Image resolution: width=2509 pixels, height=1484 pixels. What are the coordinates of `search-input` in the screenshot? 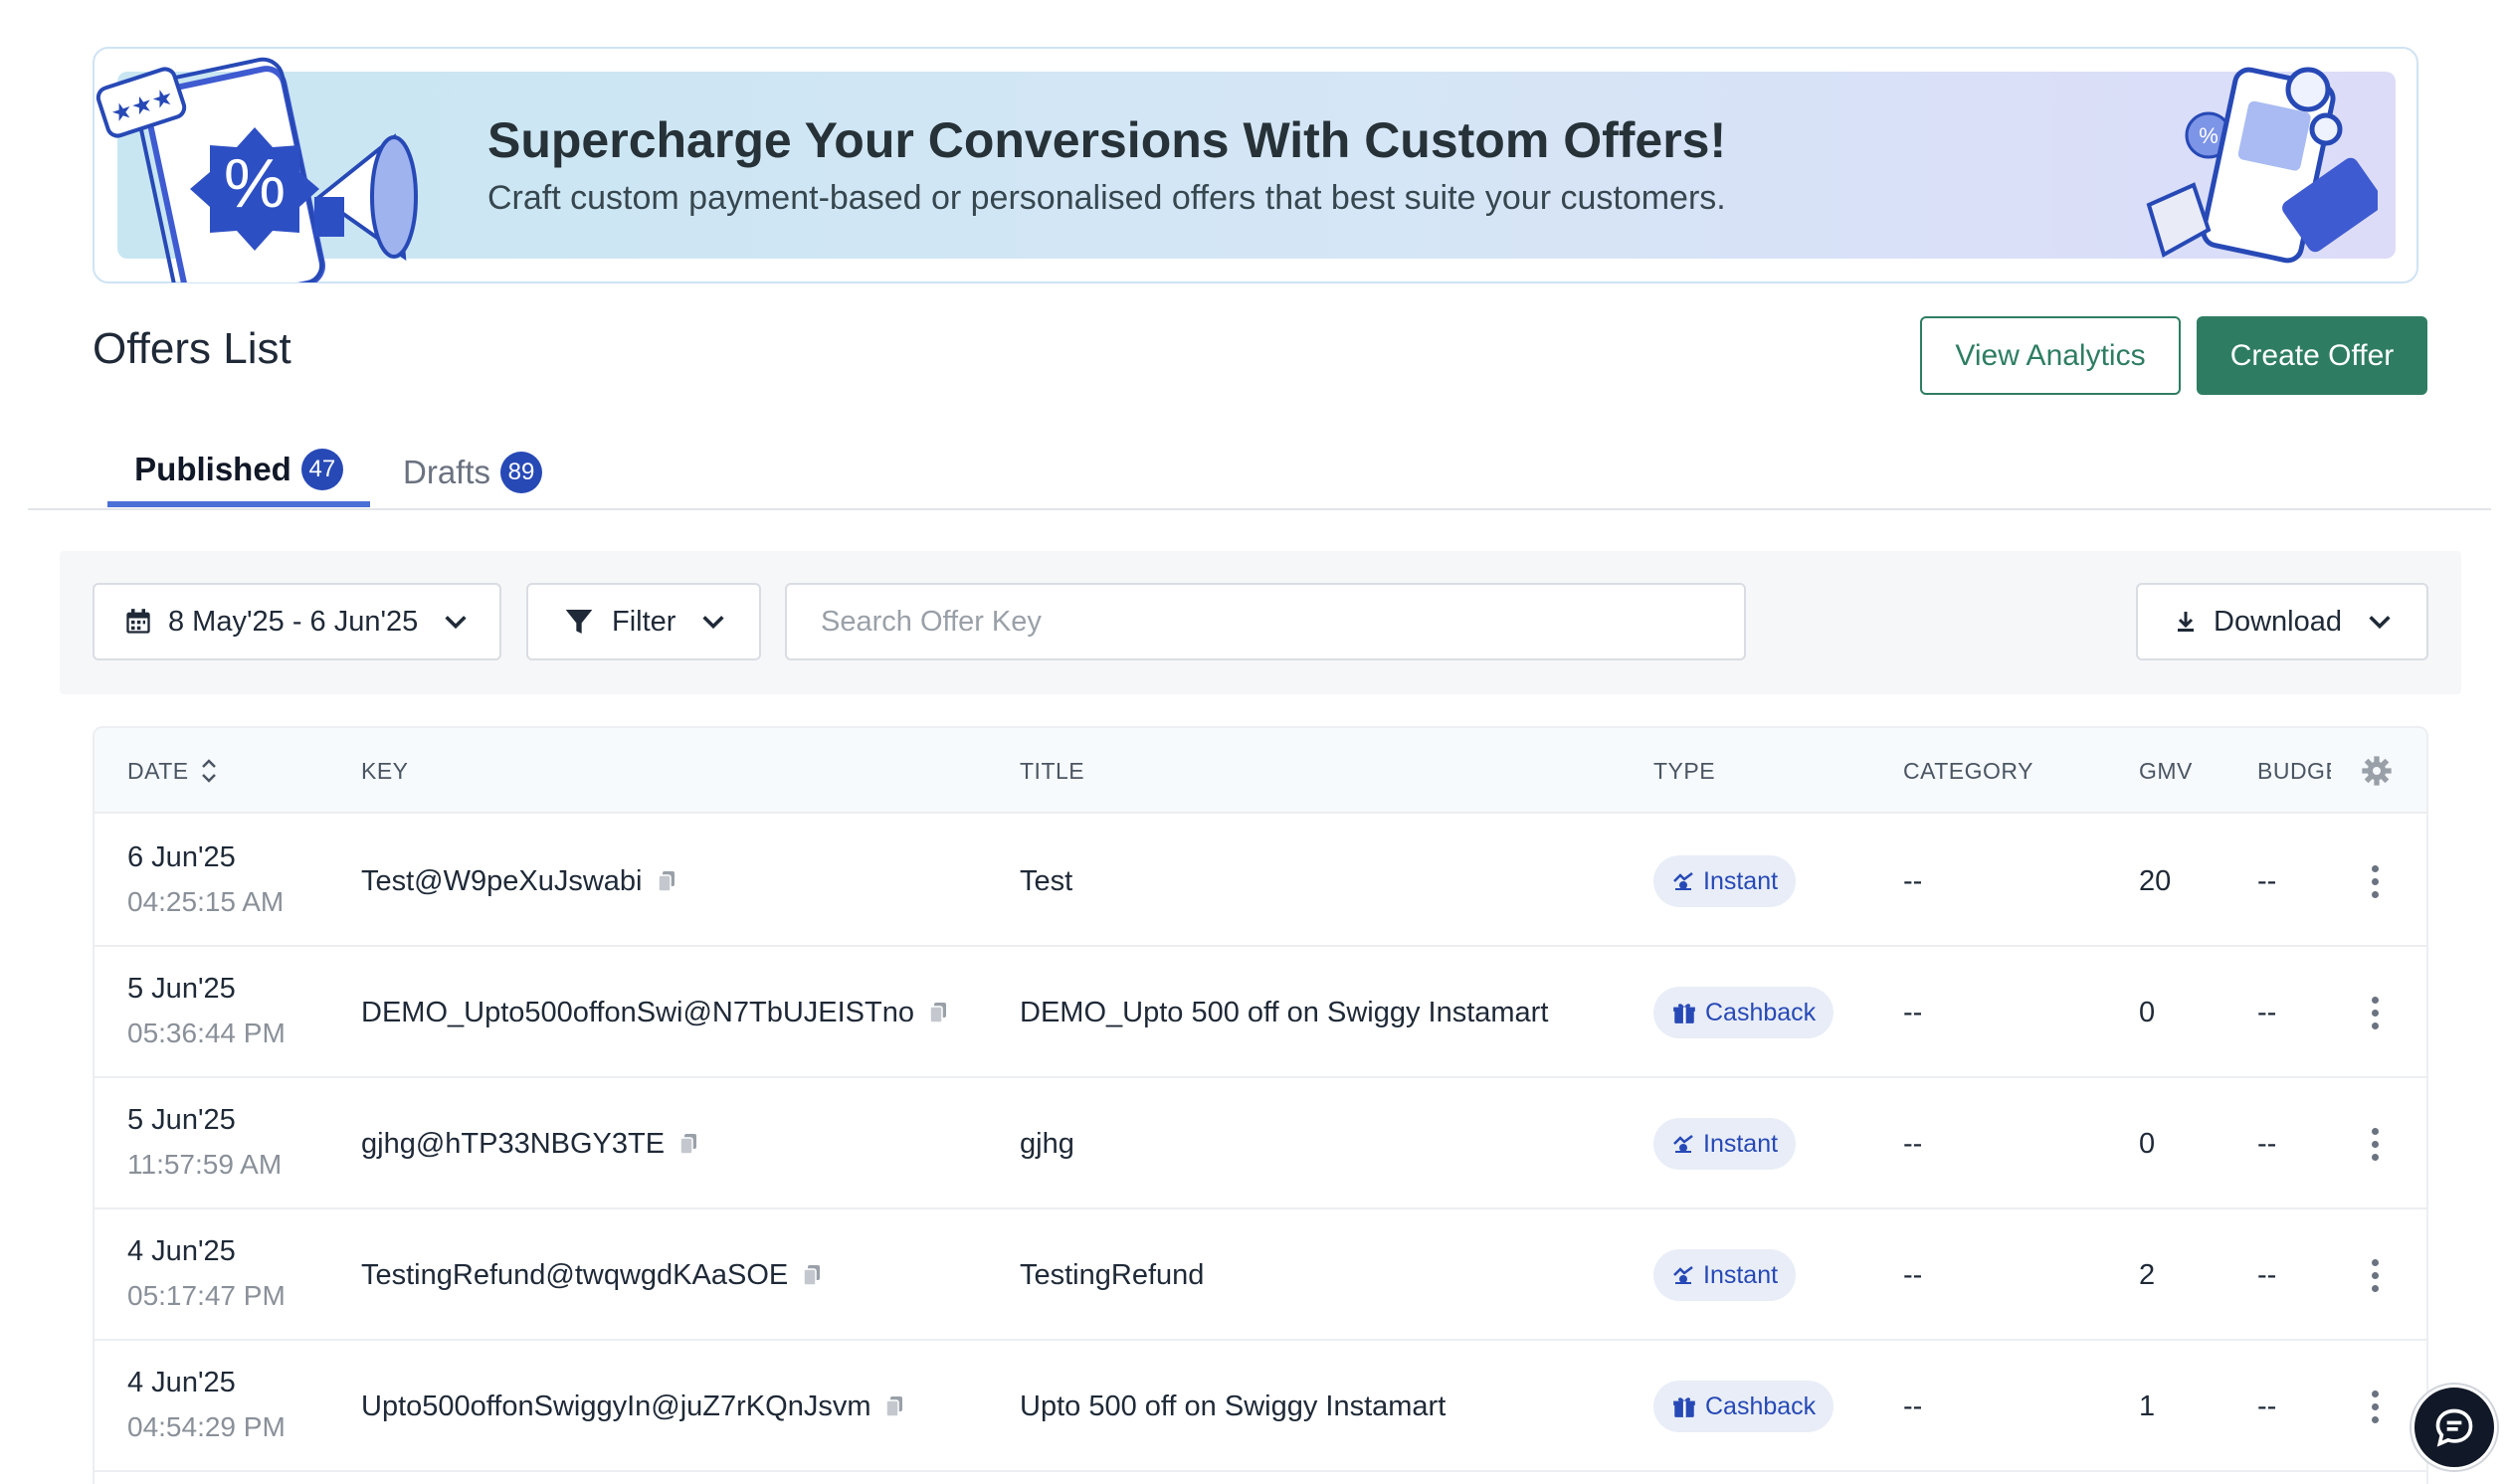 It's located at (1258, 622).